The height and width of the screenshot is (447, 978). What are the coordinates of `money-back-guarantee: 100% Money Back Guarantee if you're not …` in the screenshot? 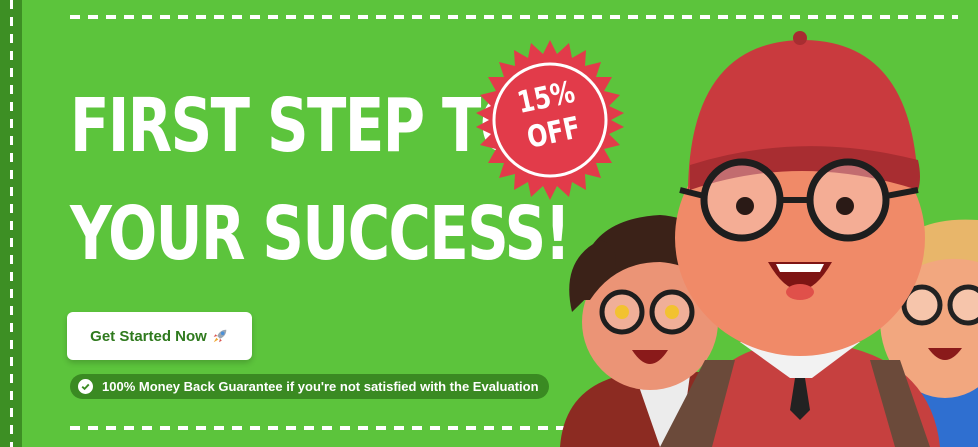 It's located at (309, 386).